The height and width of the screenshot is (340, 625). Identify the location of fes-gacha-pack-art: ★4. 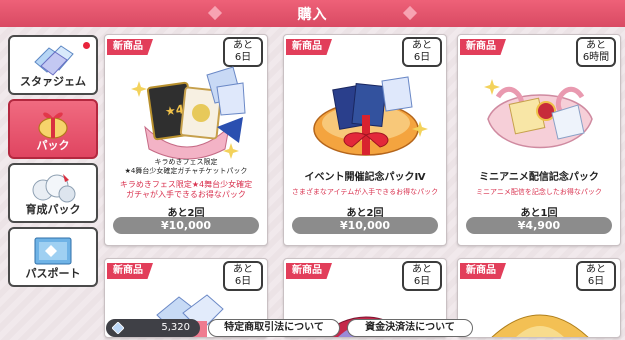
(188, 113).